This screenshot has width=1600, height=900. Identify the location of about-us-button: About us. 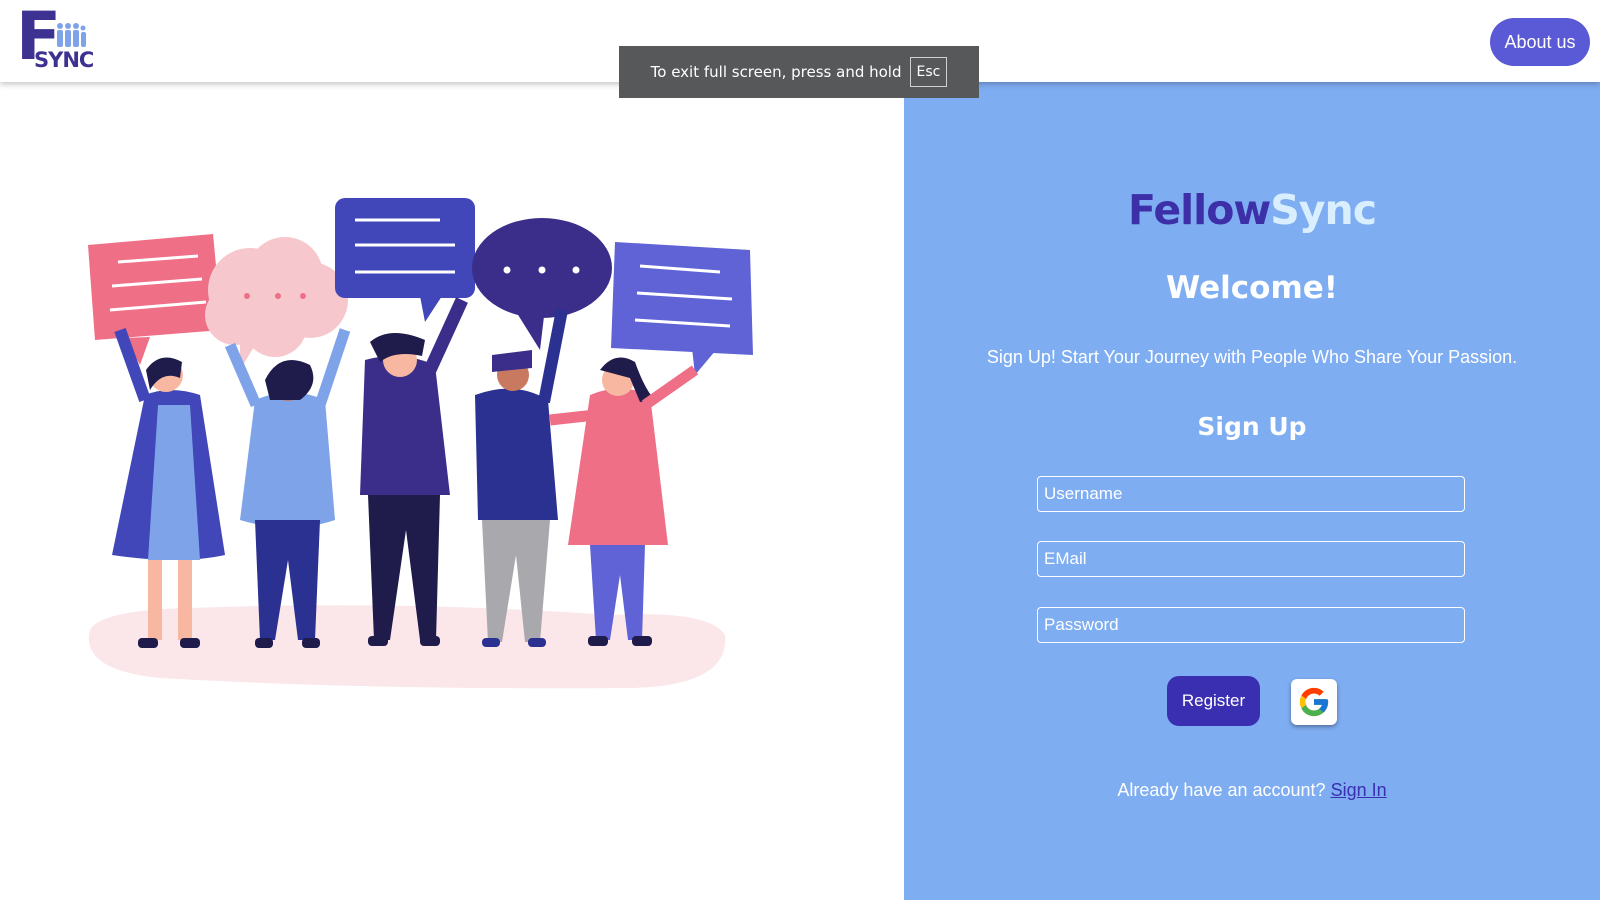
(1540, 42).